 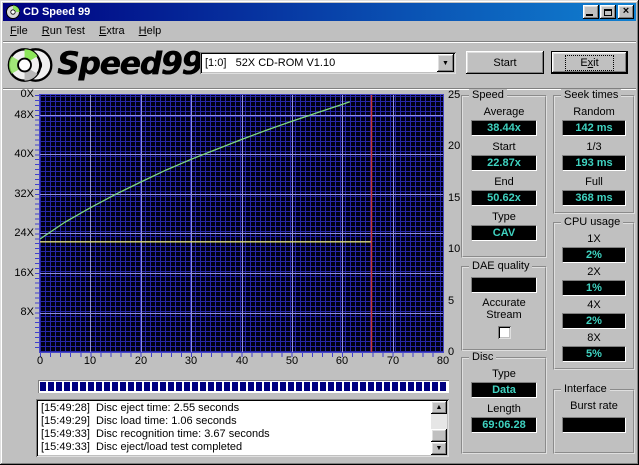 What do you see at coordinates (504, 374) in the screenshot?
I see `disc-type-label: Type` at bounding box center [504, 374].